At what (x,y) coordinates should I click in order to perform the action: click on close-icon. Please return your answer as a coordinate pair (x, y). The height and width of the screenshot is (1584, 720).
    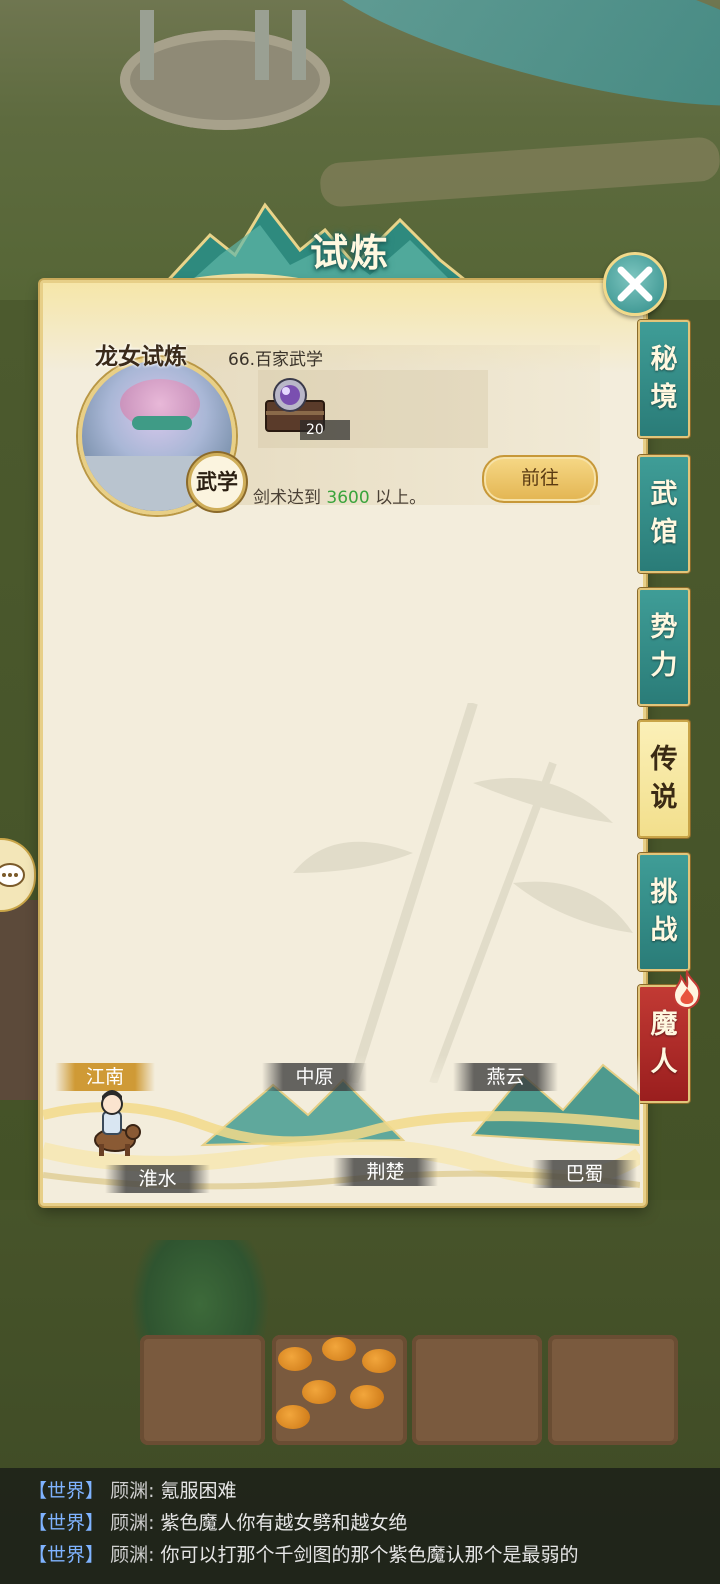
    Looking at the image, I should click on (635, 284).